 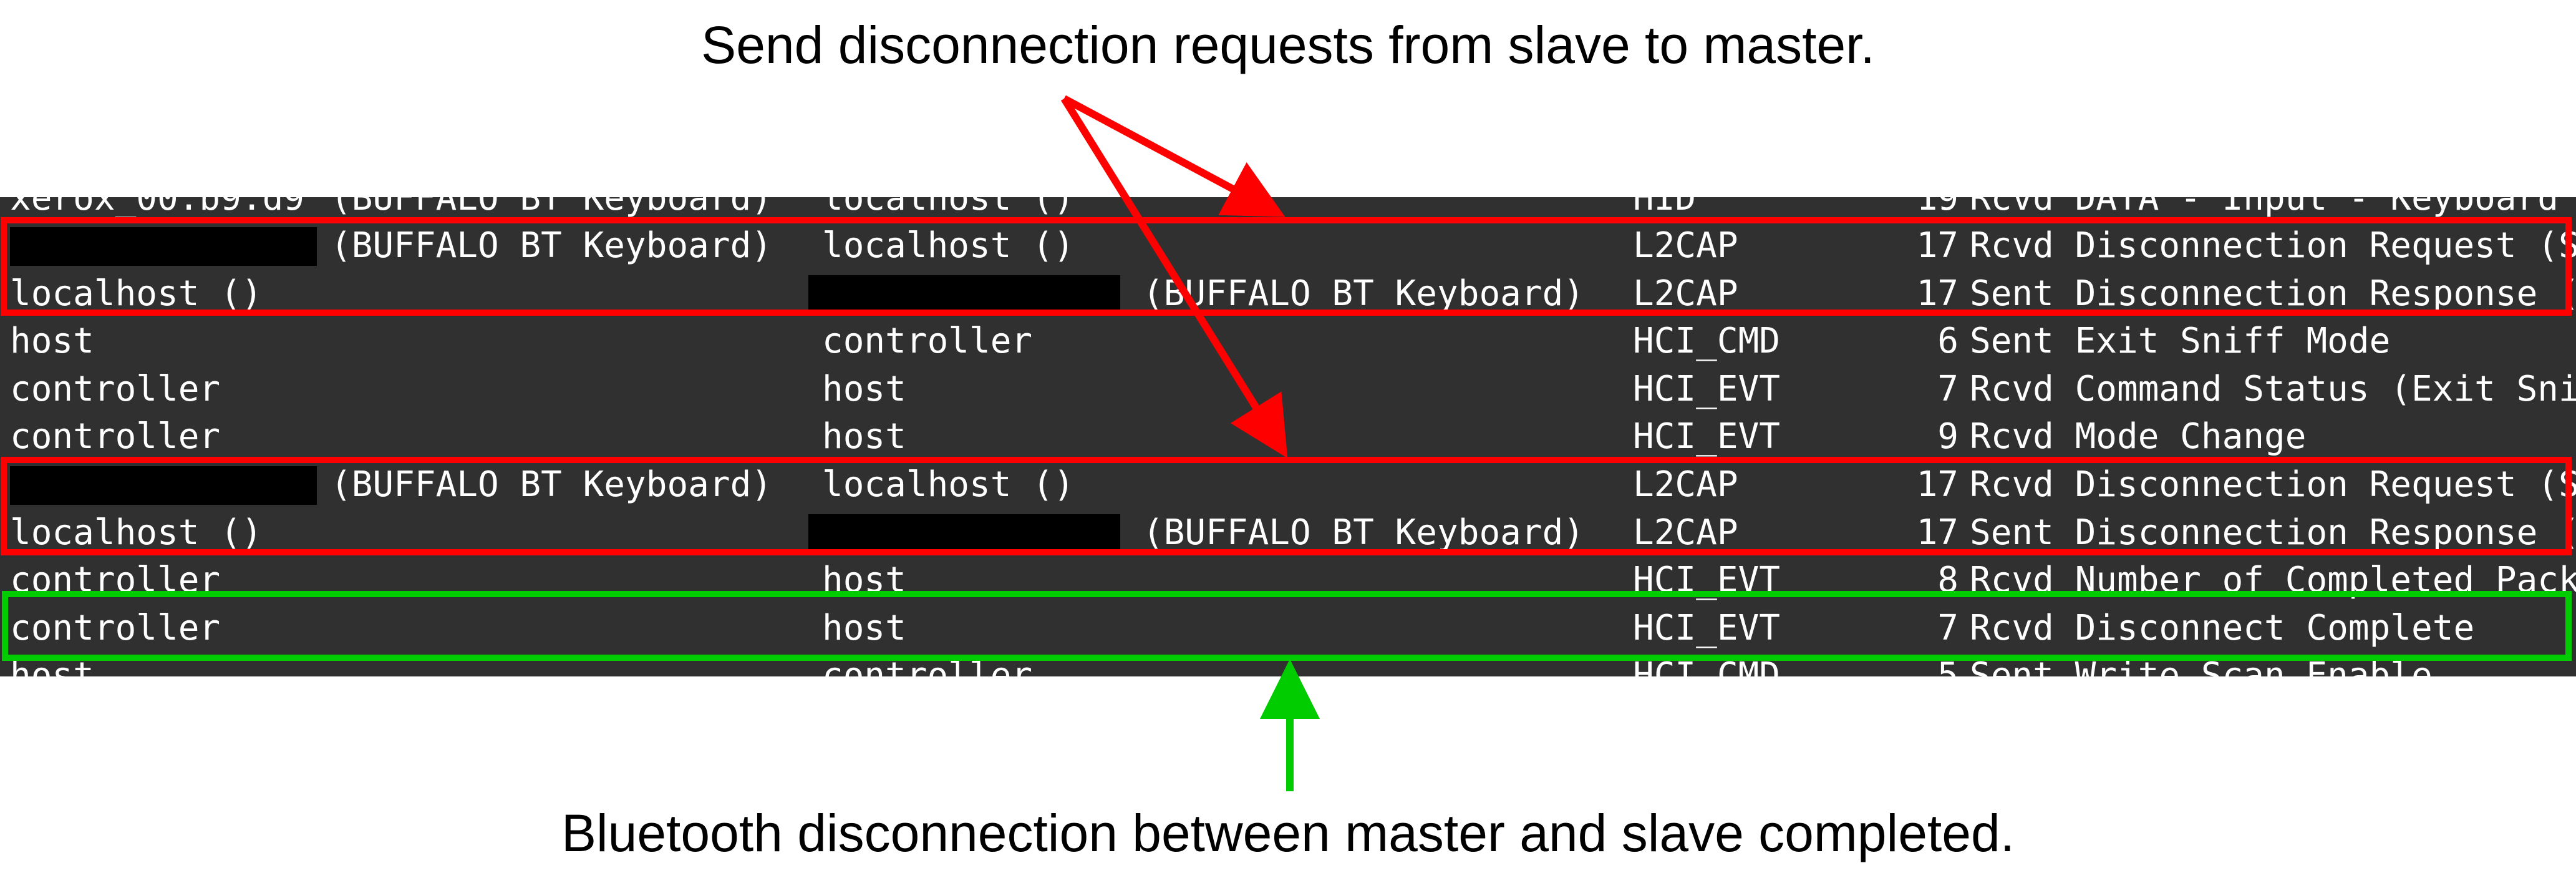 I want to click on arrow-to-second-request, so click(x=1174, y=277).